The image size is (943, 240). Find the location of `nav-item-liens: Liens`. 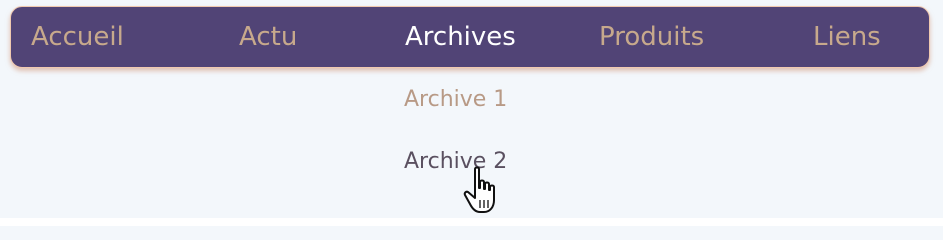

nav-item-liens: Liens is located at coordinates (847, 38).